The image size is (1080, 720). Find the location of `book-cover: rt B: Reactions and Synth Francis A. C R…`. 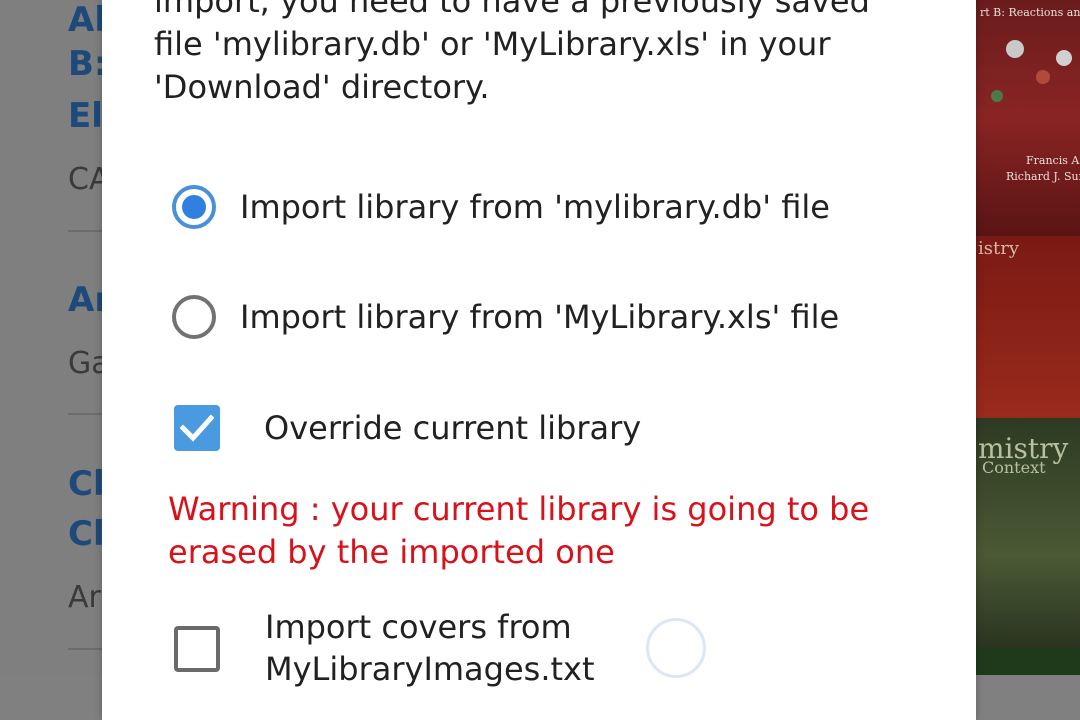

book-cover: rt B: Reactions and Synth Francis A. C R… is located at coordinates (1028, 118).